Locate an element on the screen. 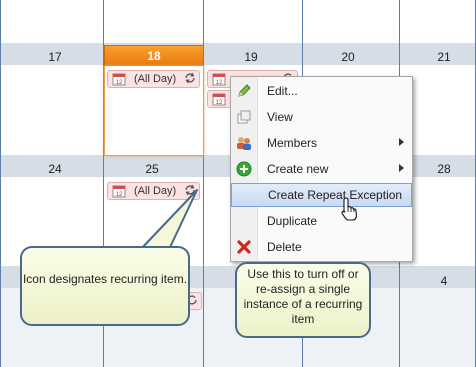 The height and width of the screenshot is (367, 476). menu-item-members: Members is located at coordinates (321, 143).